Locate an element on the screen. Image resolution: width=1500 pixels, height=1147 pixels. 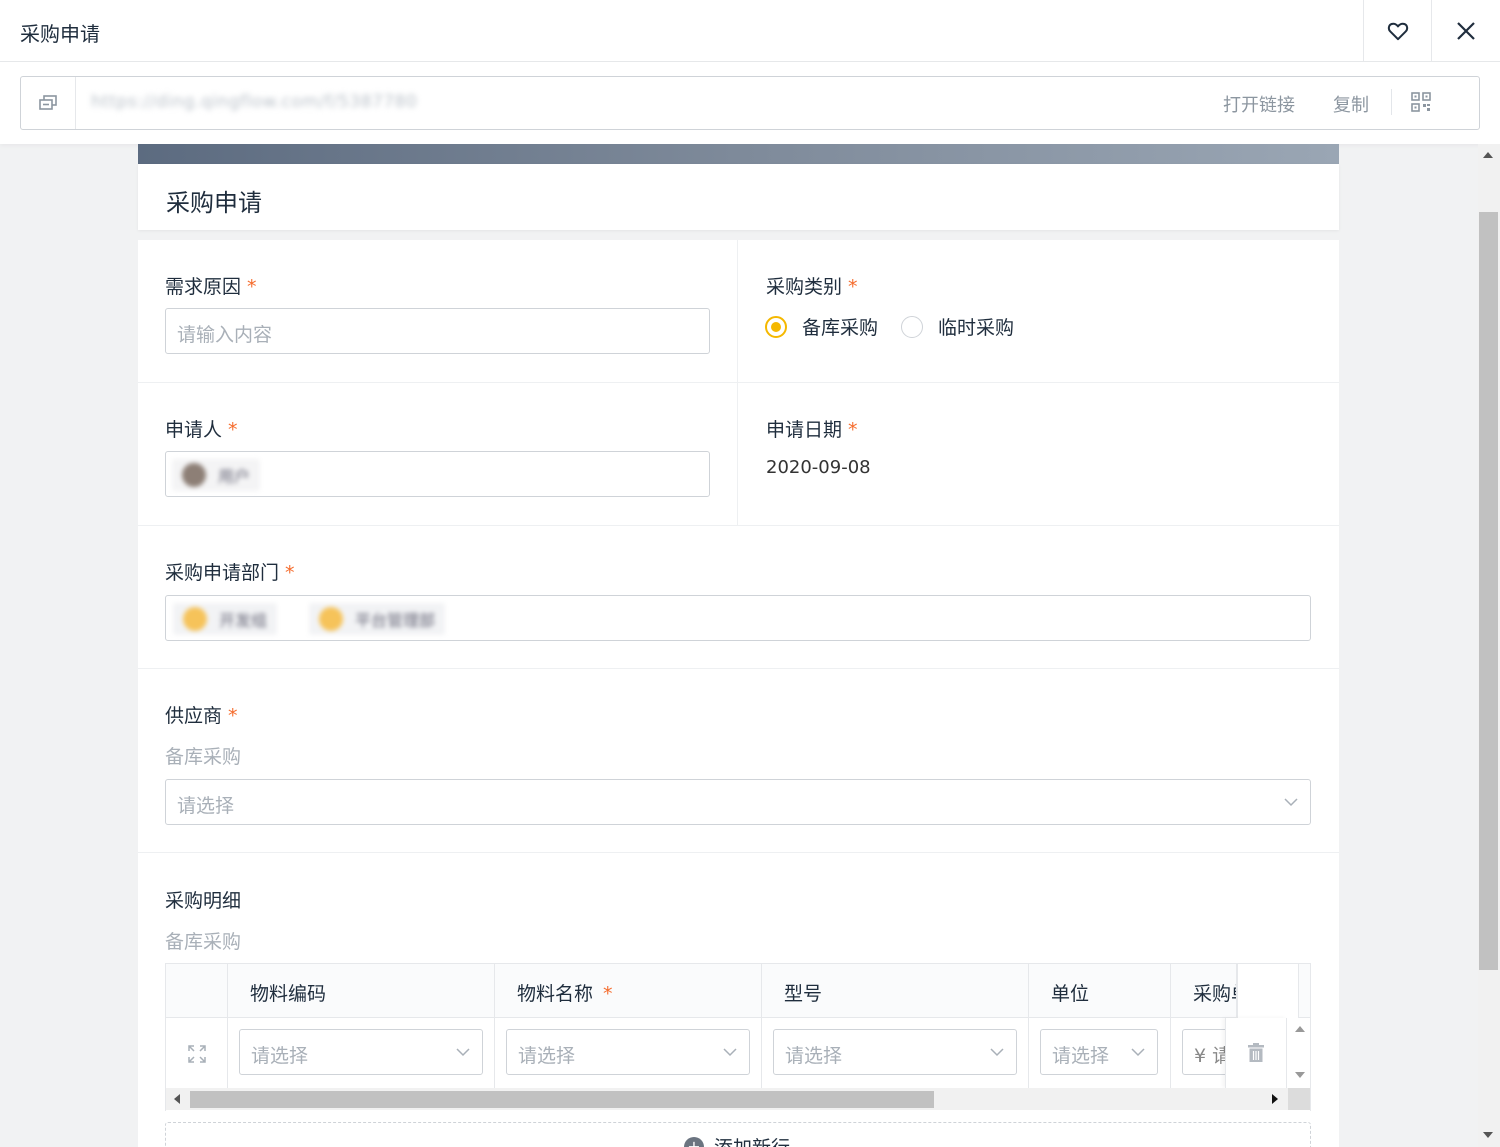
date-value: 2020-09-08 is located at coordinates (818, 467).